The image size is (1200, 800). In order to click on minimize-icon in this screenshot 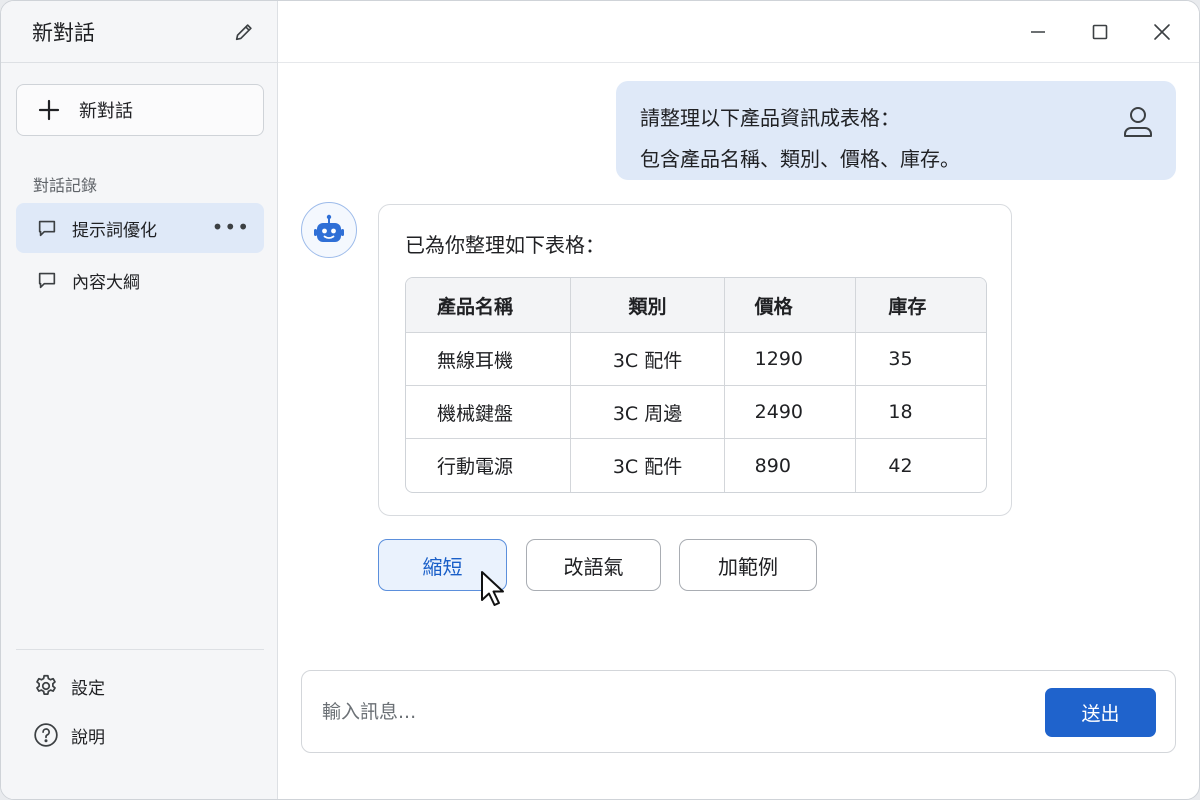, I will do `click(1038, 32)`.